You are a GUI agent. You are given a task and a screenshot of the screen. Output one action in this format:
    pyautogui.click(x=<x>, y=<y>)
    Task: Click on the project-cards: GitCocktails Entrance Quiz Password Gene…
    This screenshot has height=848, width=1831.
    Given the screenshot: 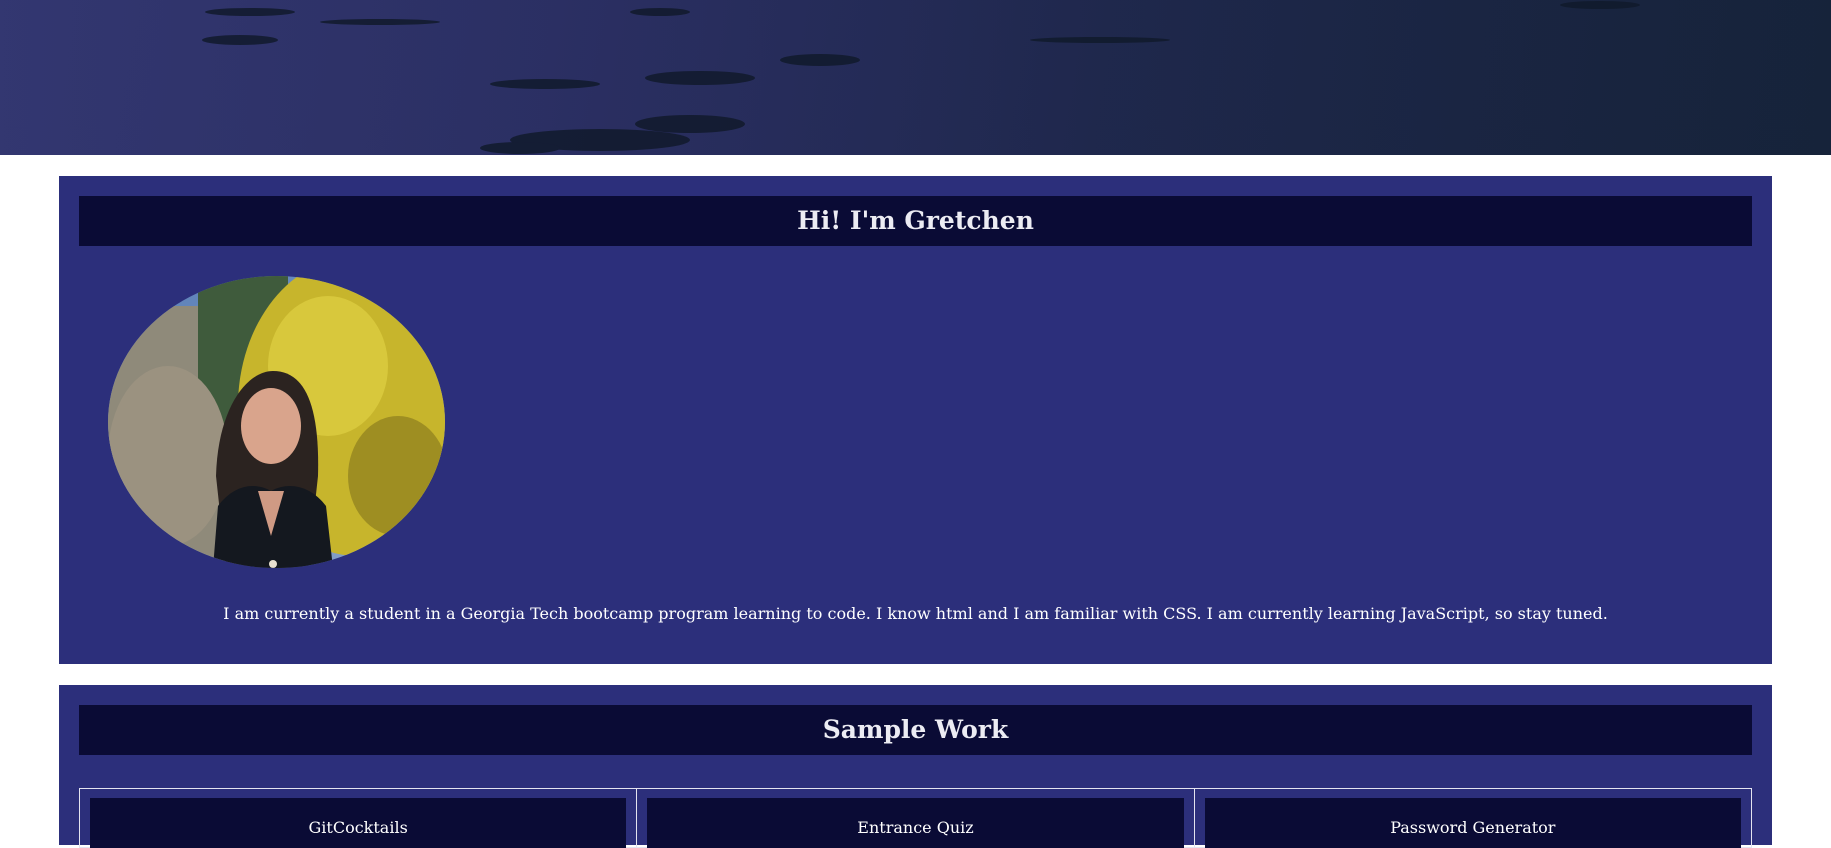 What is the action you would take?
    pyautogui.click(x=915, y=818)
    